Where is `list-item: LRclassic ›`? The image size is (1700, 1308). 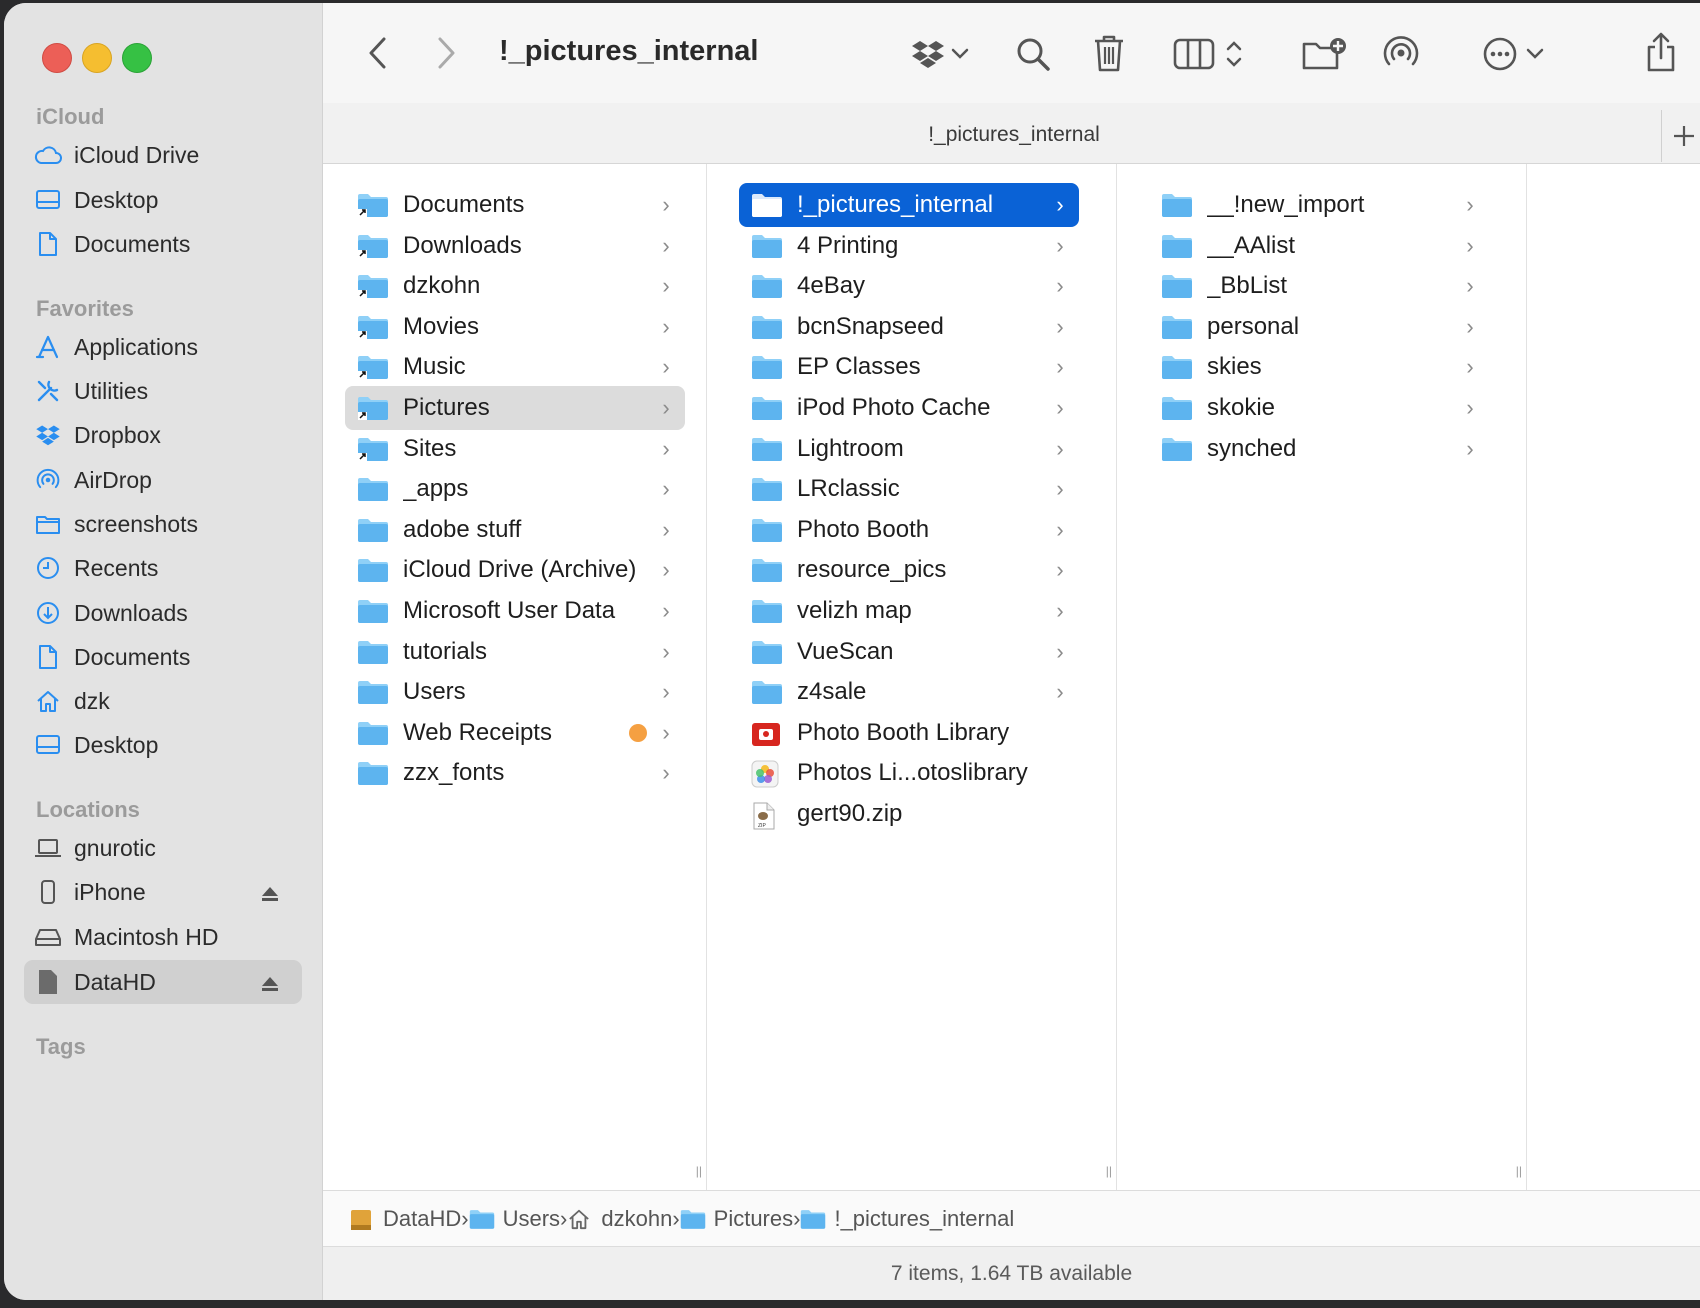 list-item: LRclassic › is located at coordinates (909, 489).